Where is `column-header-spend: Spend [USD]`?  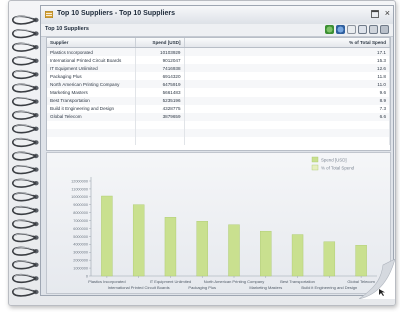 column-header-spend: Spend [USD] is located at coordinates (160, 43).